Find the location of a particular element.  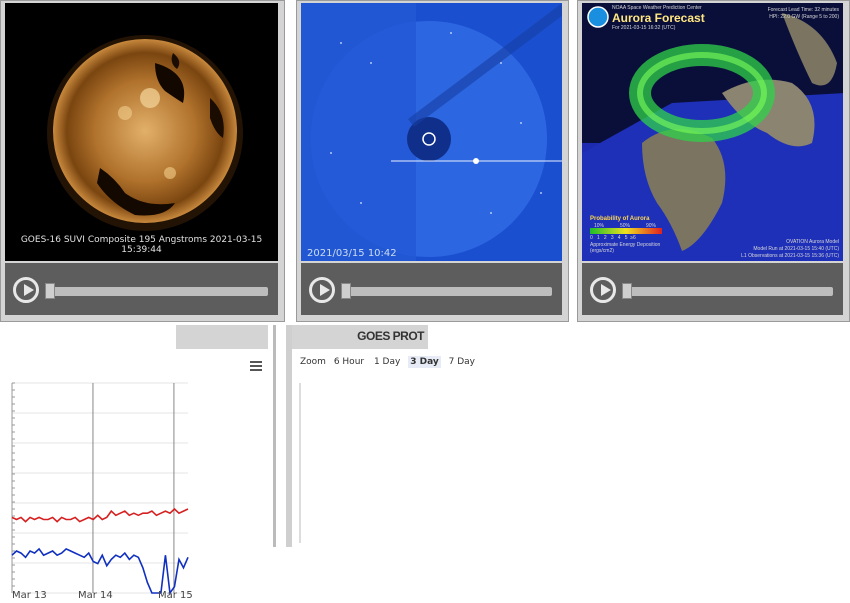

aurora-model: OVATION Aurora Model is located at coordinates (812, 242).